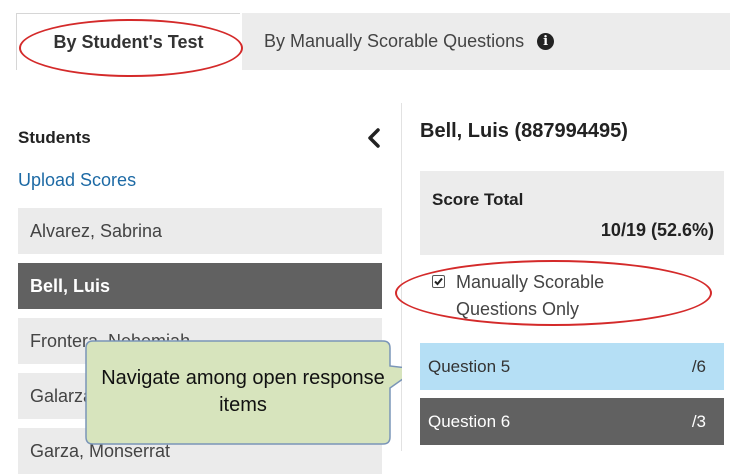  I want to click on manually-scorable-label: Manually Scorable Questions Only, so click(566, 296).